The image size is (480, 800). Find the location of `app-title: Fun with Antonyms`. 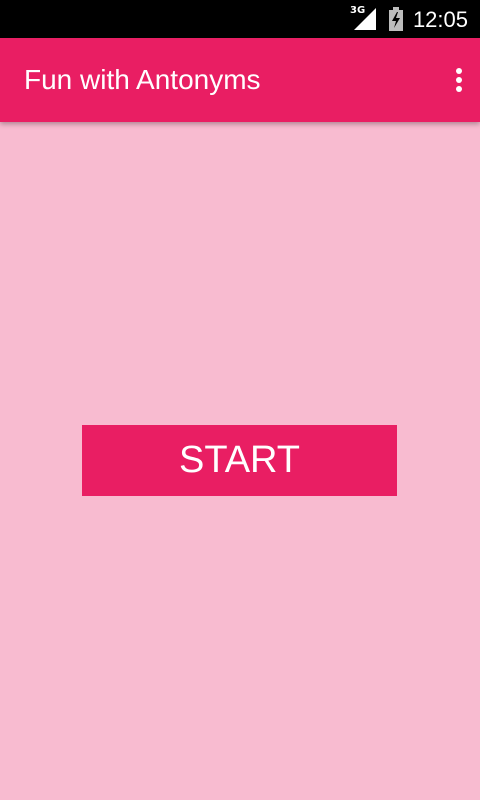

app-title: Fun with Antonyms is located at coordinates (142, 79).